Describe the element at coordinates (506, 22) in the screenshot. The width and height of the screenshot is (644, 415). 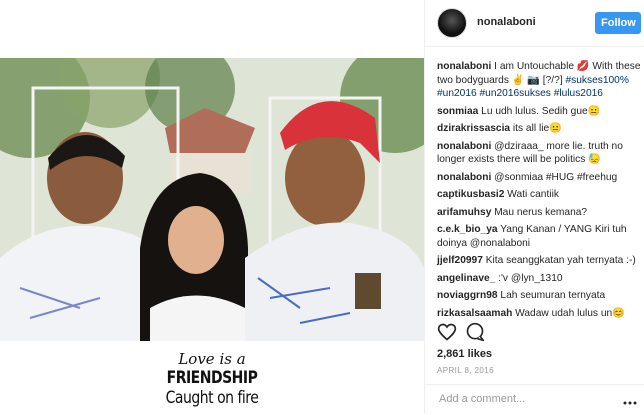
I see `header-username: nonalaboni` at that location.